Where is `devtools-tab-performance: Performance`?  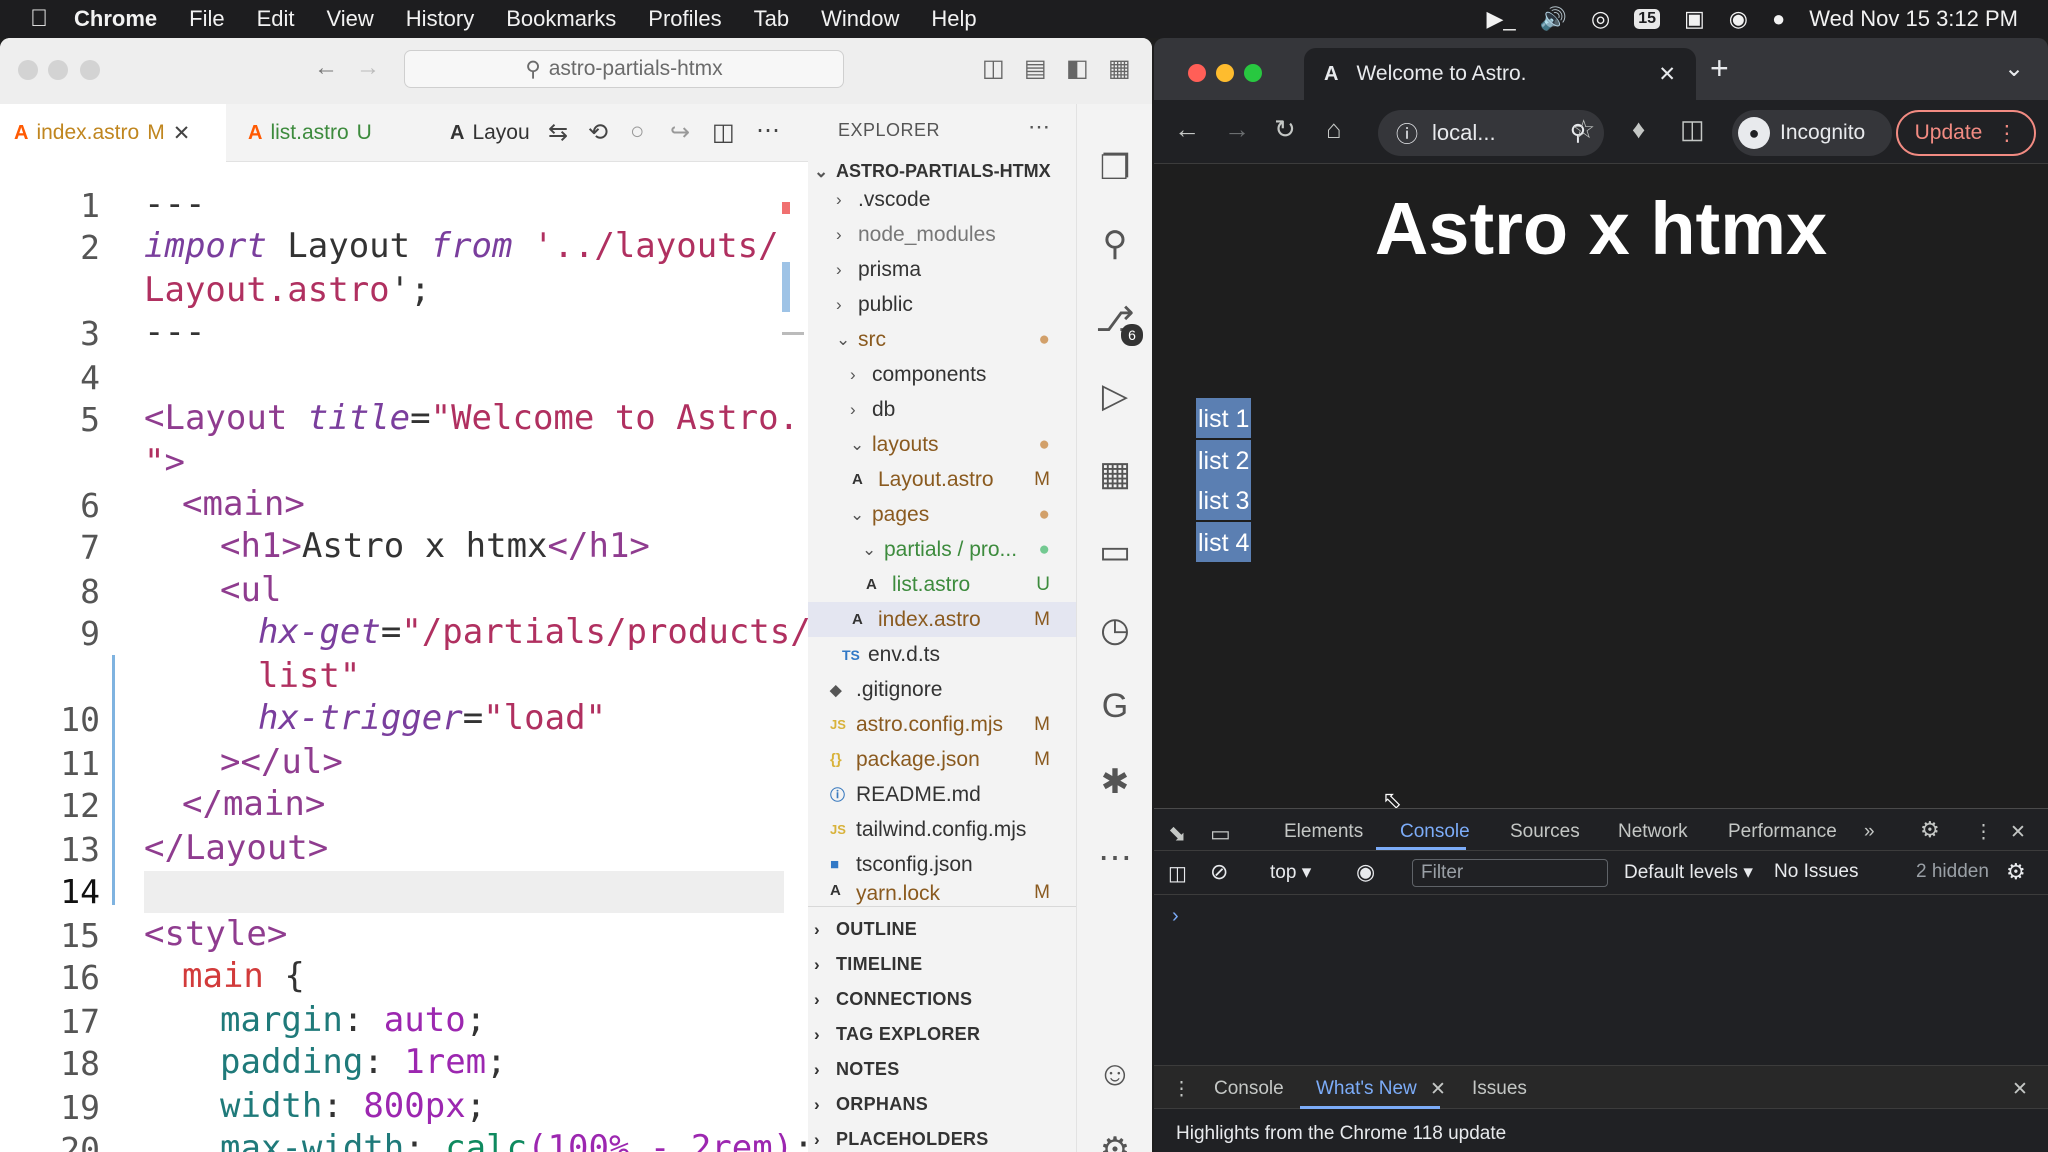
devtools-tab-performance: Performance is located at coordinates (1782, 832).